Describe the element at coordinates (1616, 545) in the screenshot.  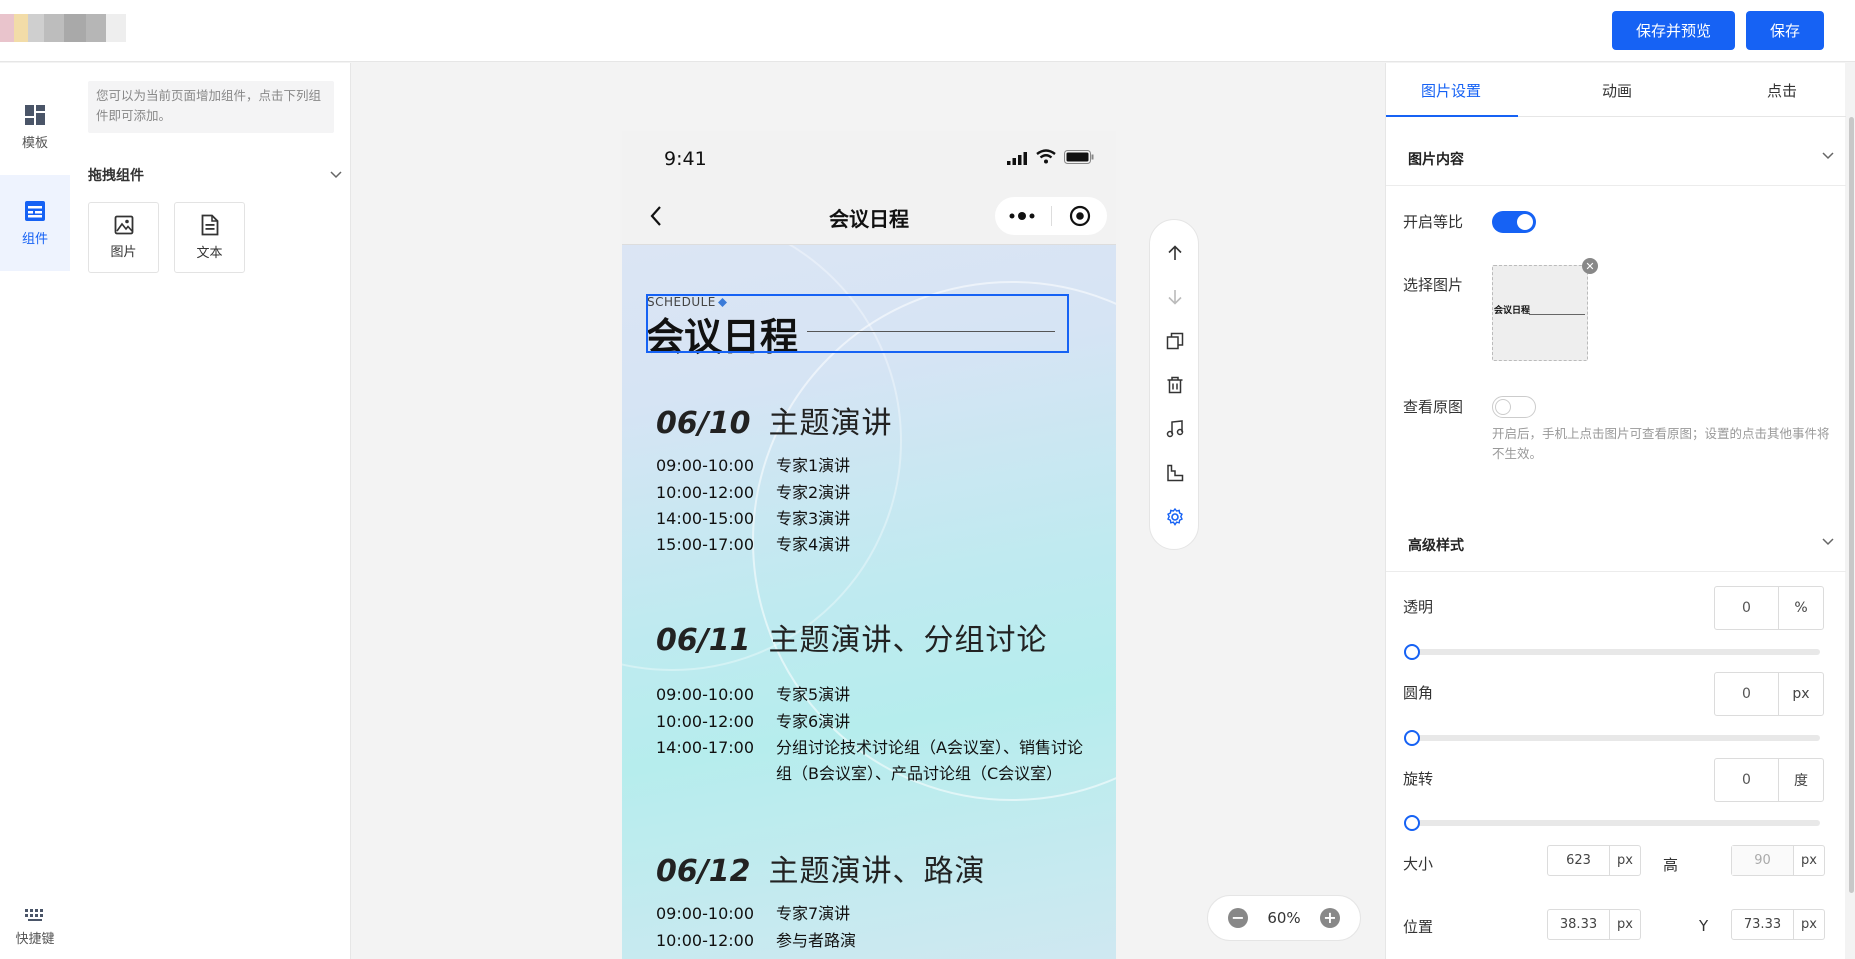
I see `section-advanced-style: 高级样式` at that location.